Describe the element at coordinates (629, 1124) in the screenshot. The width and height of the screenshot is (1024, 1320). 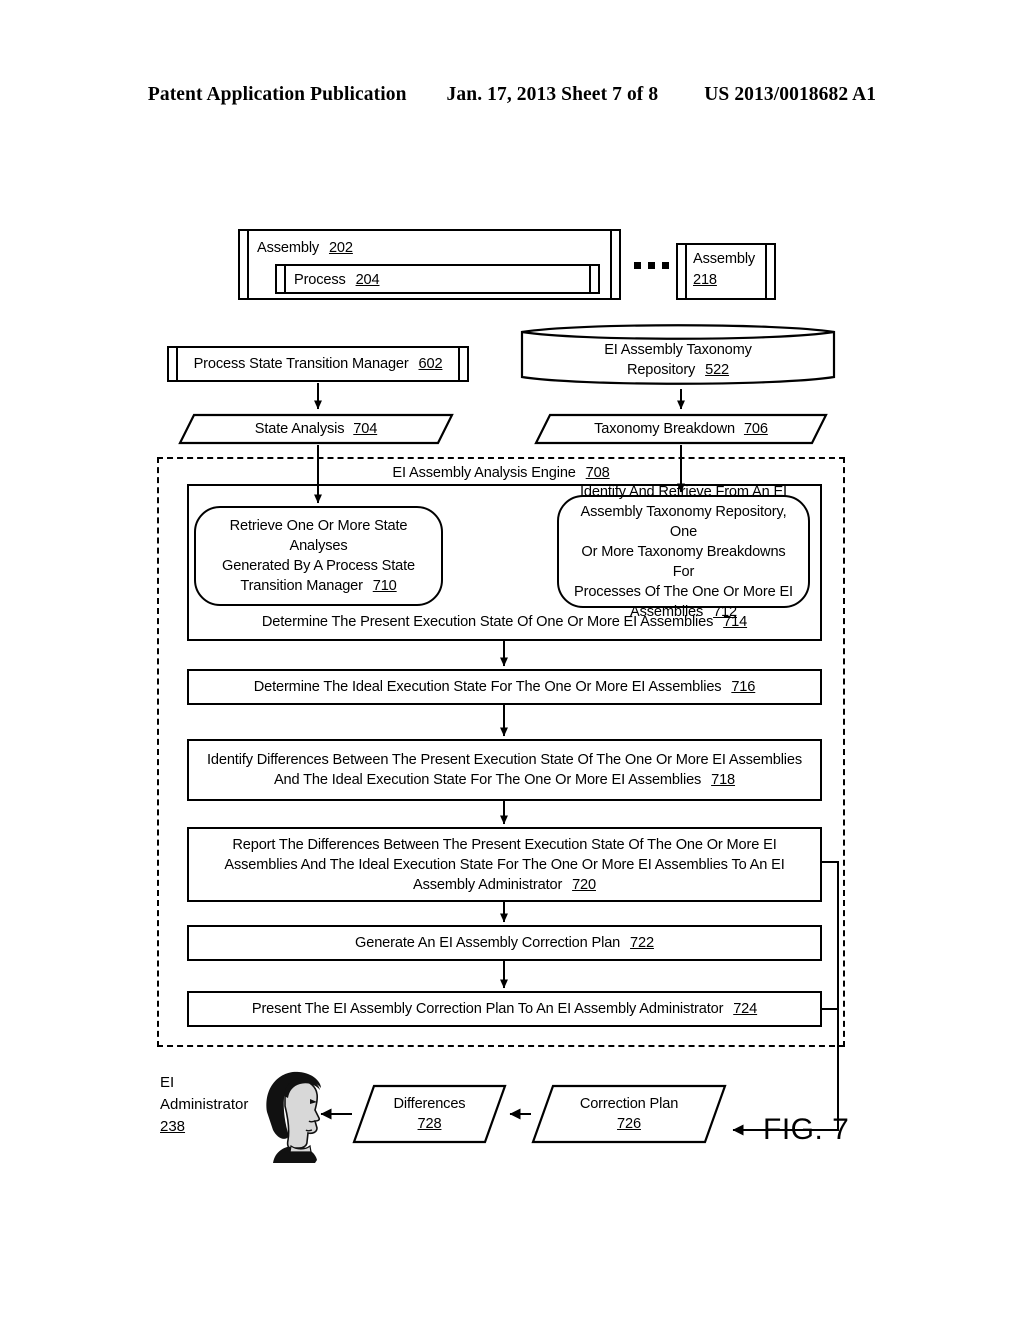
I see `correction-plan-ref: 726` at that location.